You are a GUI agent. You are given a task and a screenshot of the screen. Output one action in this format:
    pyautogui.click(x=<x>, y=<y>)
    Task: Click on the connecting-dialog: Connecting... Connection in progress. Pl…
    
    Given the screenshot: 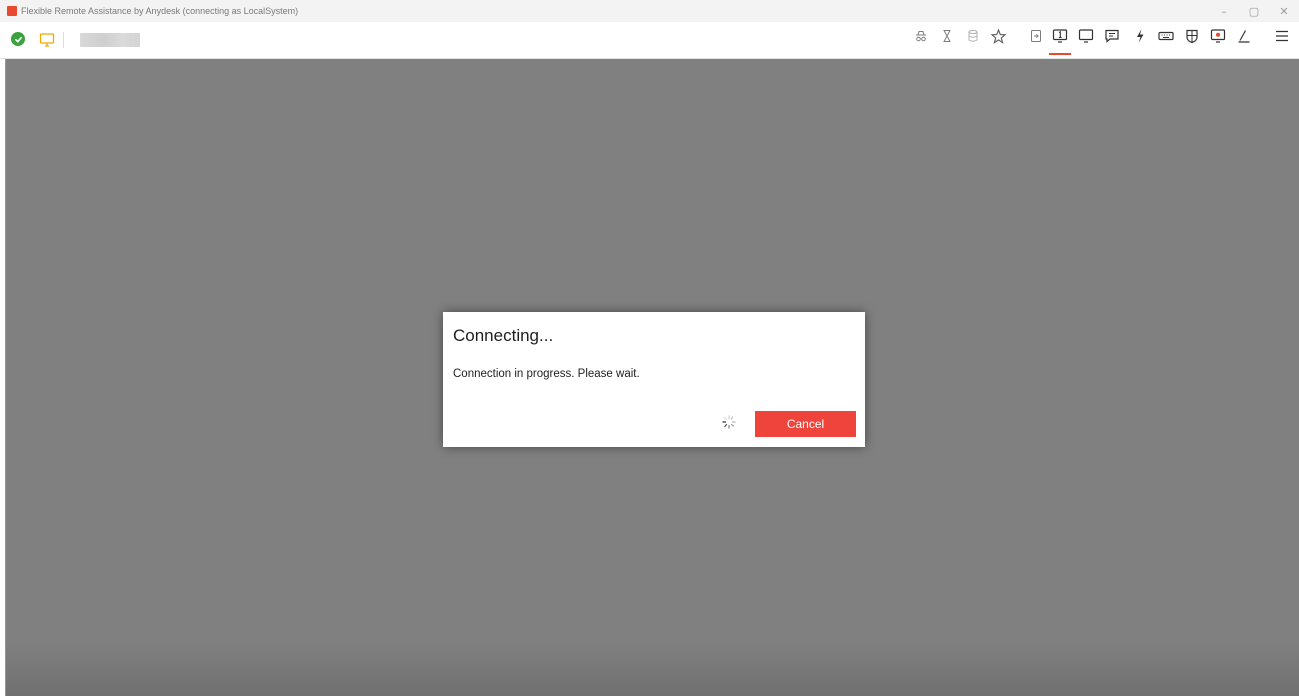 What is the action you would take?
    pyautogui.click(x=654, y=379)
    